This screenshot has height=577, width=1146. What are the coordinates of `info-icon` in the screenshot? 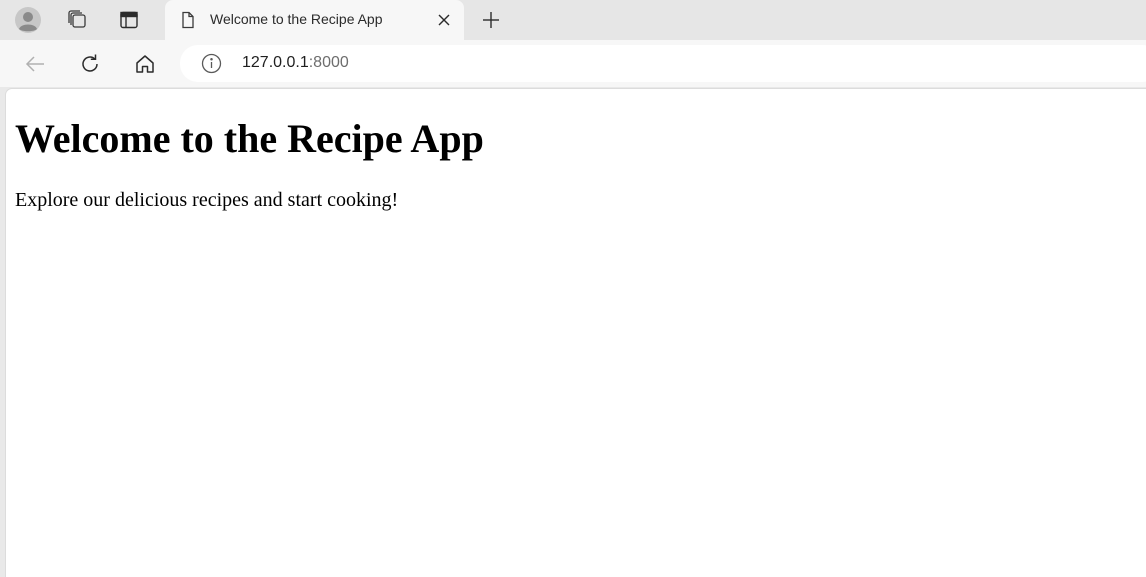 It's located at (211, 63).